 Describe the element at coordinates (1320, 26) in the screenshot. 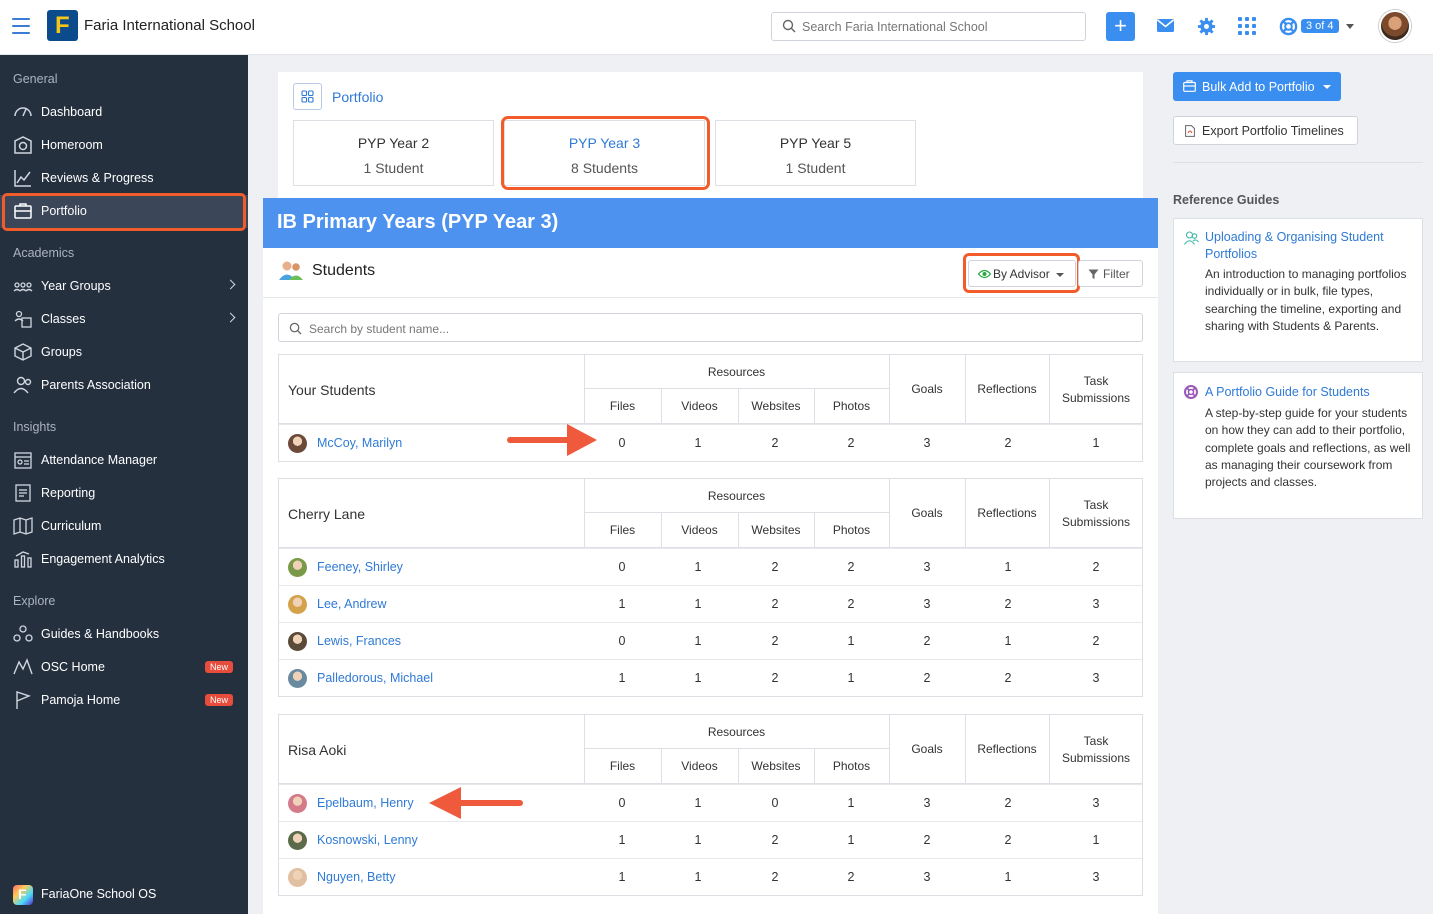

I see `count-badge: 3 of 4` at that location.